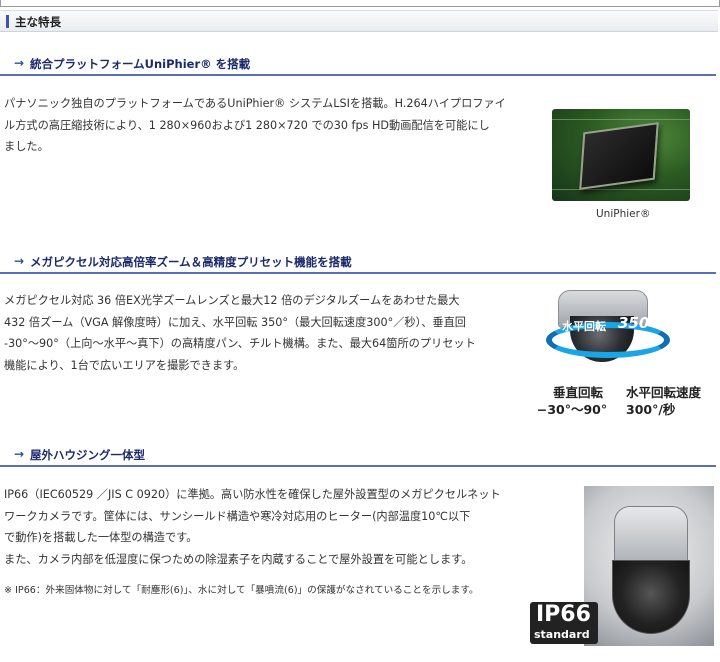  Describe the element at coordinates (360, 3) in the screenshot. I see `top-frame-line` at that location.